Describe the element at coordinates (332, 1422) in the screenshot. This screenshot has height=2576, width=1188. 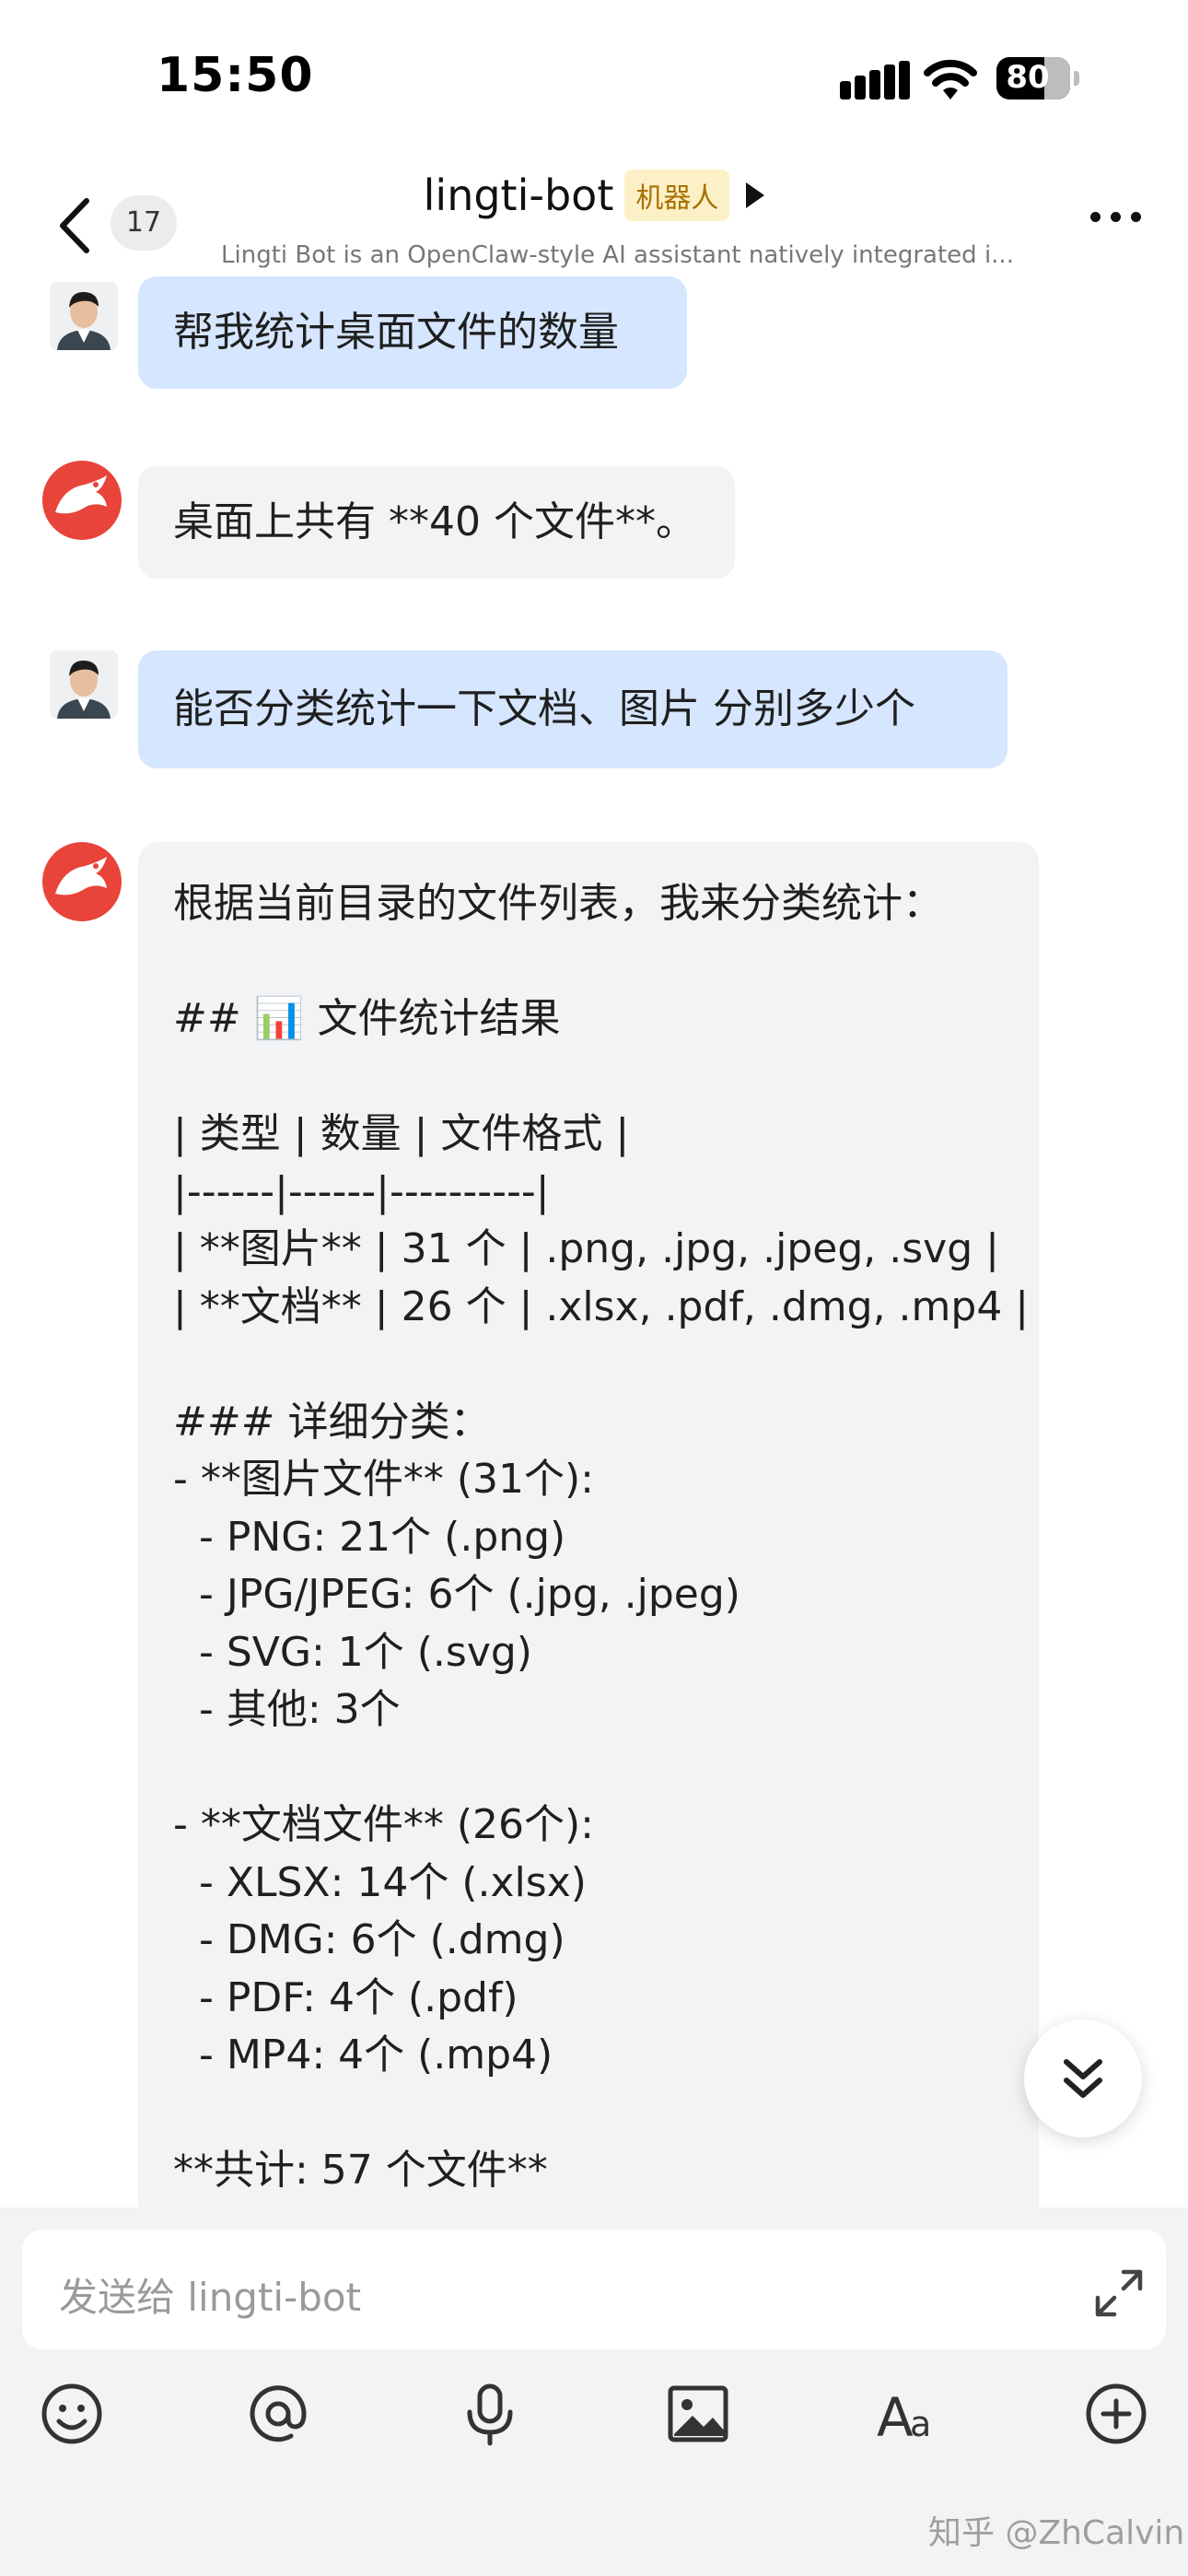
I see `message-line: ### 详细分类：` at that location.